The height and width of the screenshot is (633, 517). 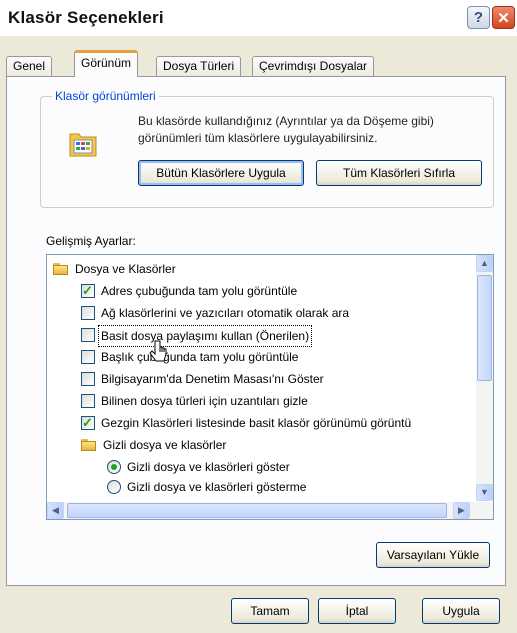 What do you see at coordinates (158, 351) in the screenshot?
I see `mouse-cursor-icon` at bounding box center [158, 351].